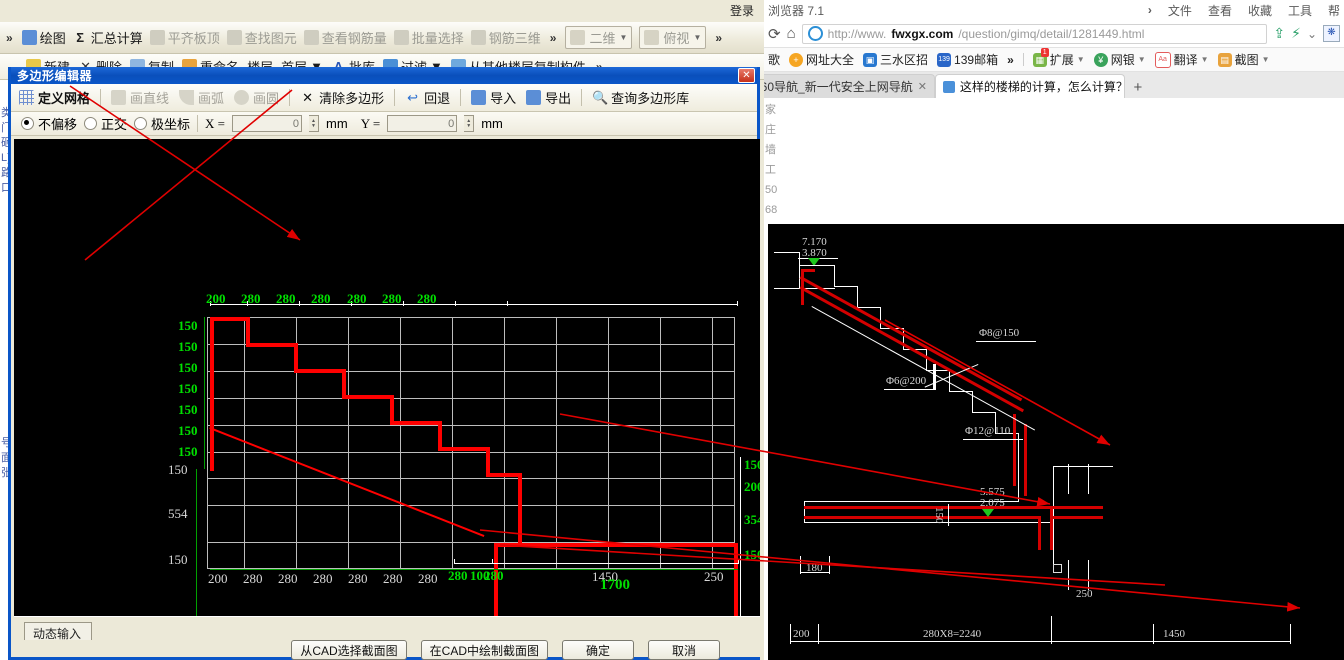 The height and width of the screenshot is (660, 1344). What do you see at coordinates (422, 123) in the screenshot?
I see `y-input: 0` at bounding box center [422, 123].